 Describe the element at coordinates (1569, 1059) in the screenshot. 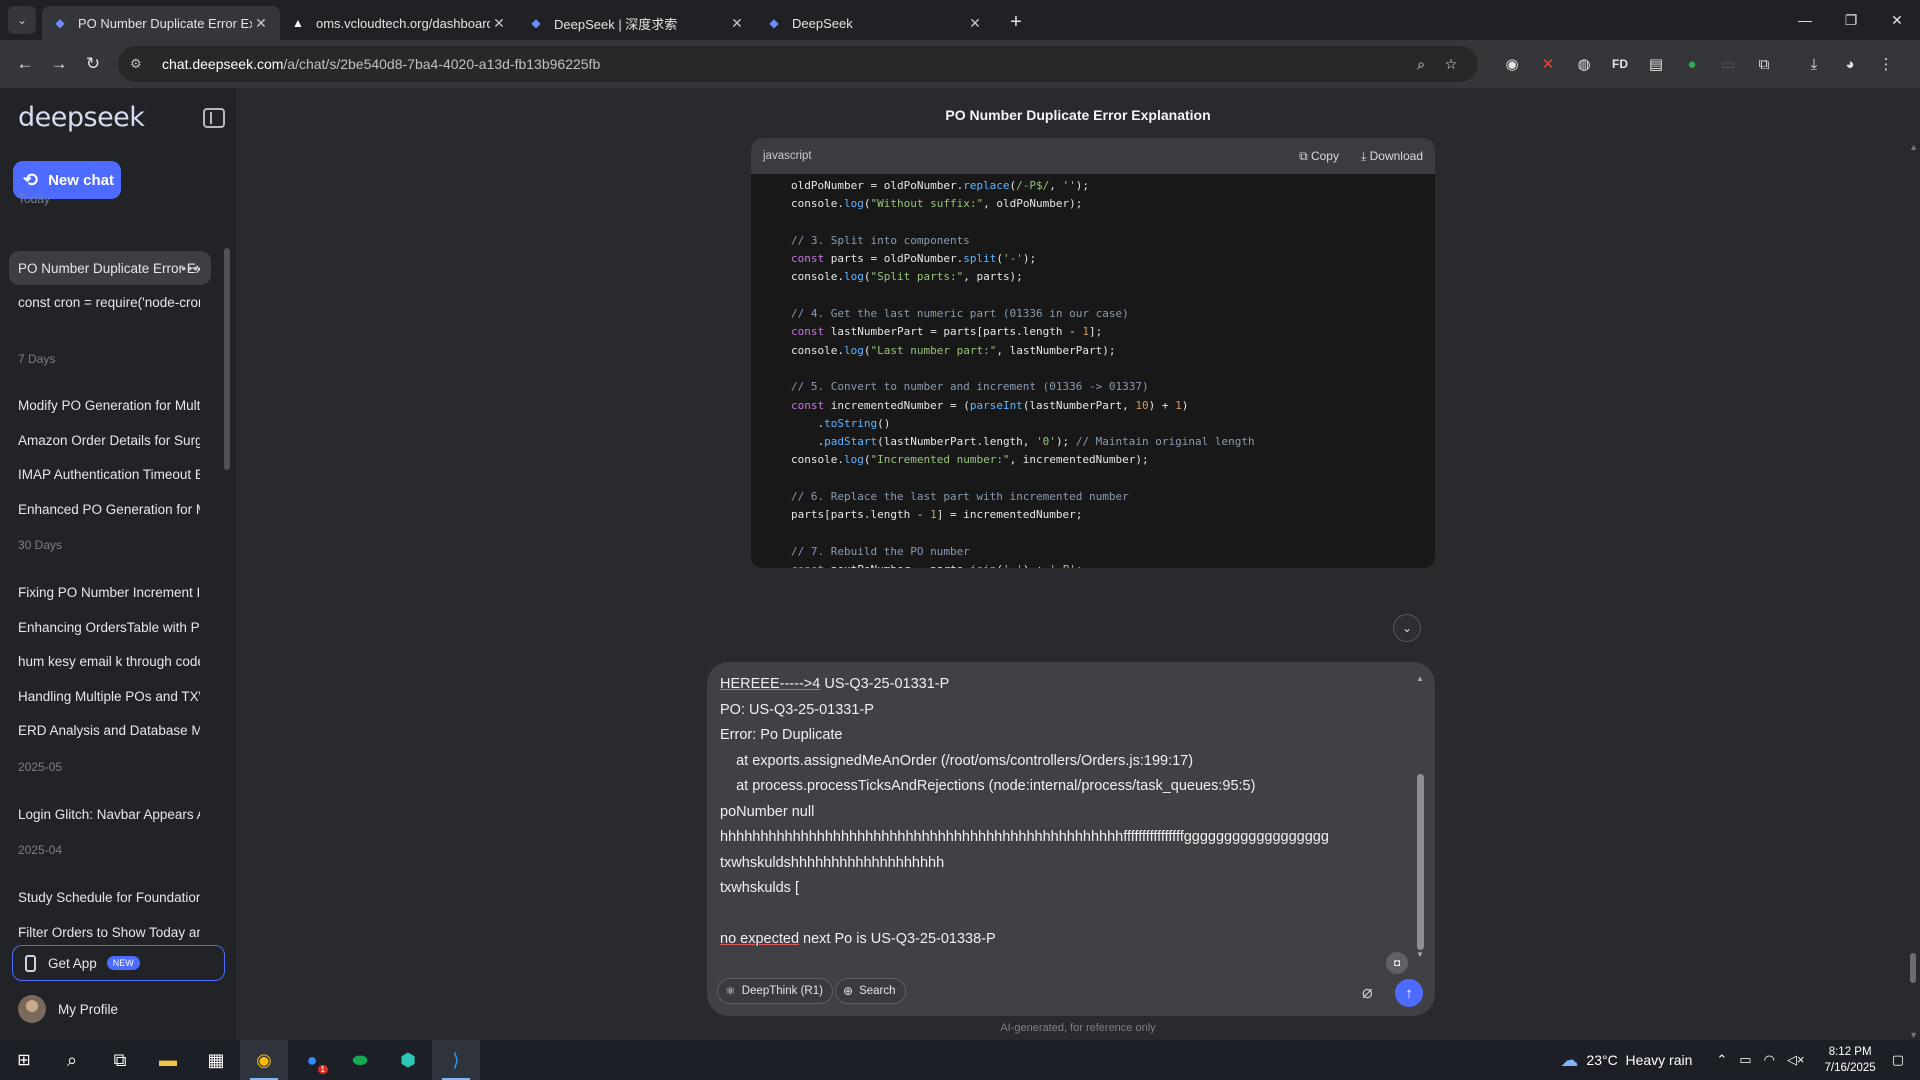

I see `rain-cloud-icon: ☁` at that location.